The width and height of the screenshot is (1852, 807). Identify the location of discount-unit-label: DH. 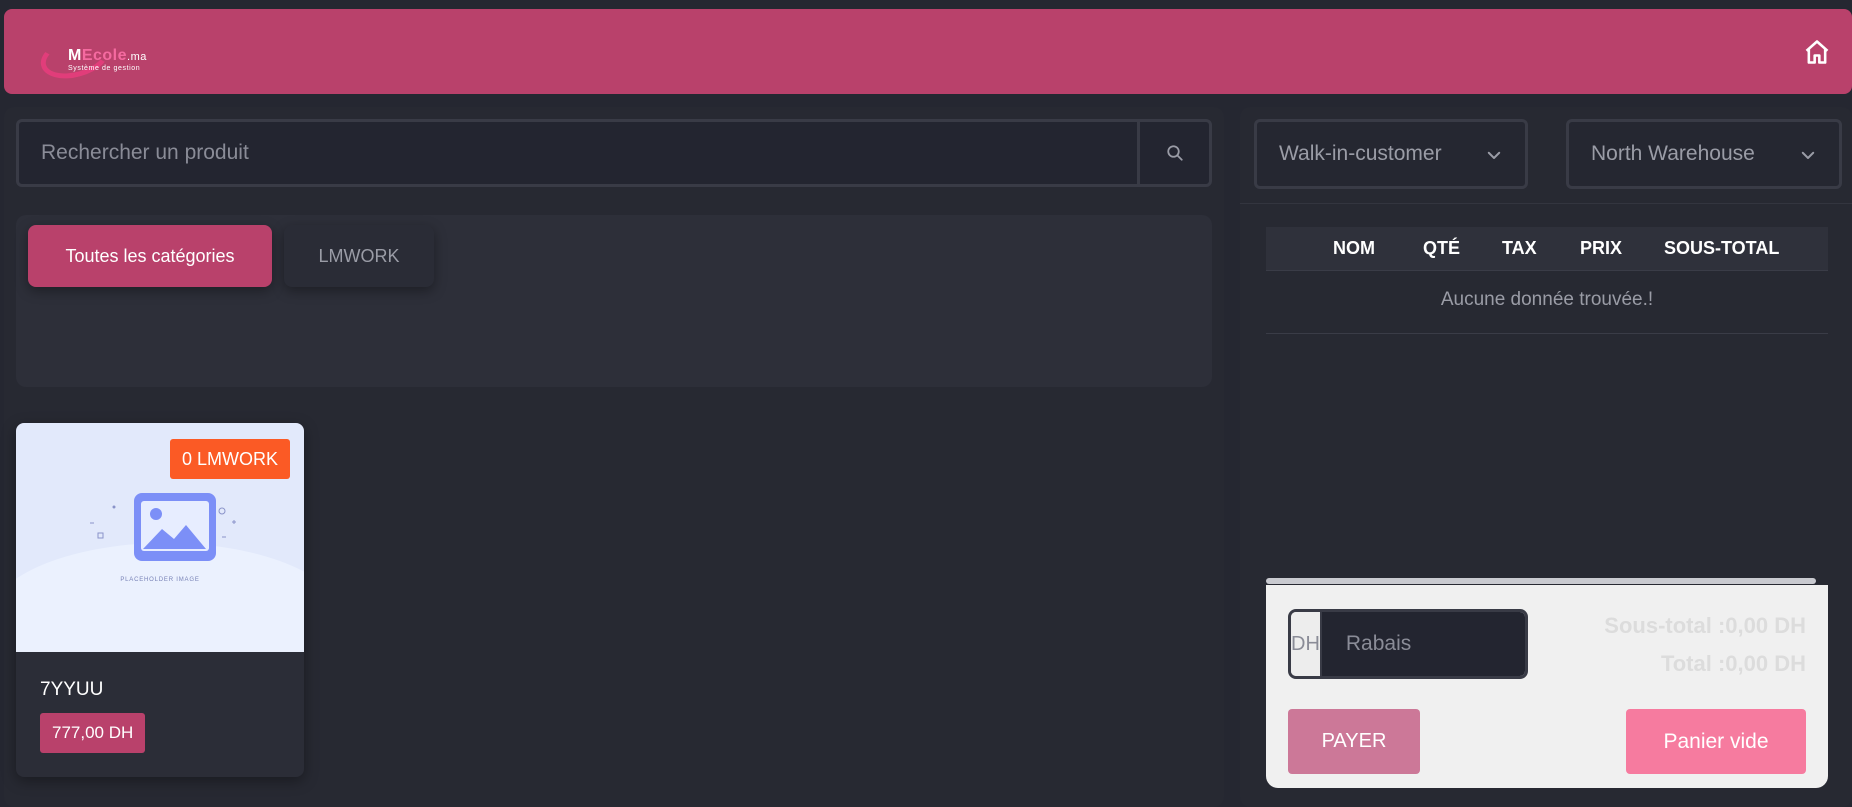
(1306, 644).